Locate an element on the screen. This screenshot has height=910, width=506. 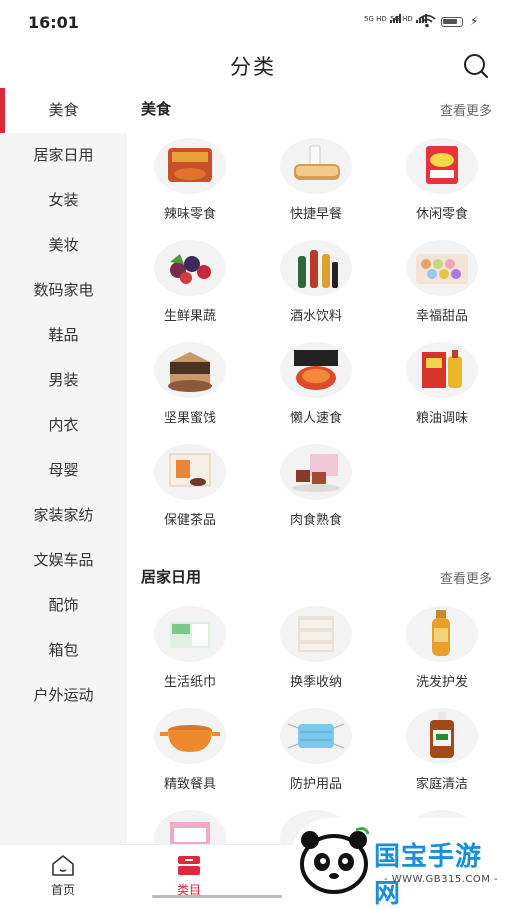
watermark-name: 国宝手游网 is located at coordinates (428, 875).